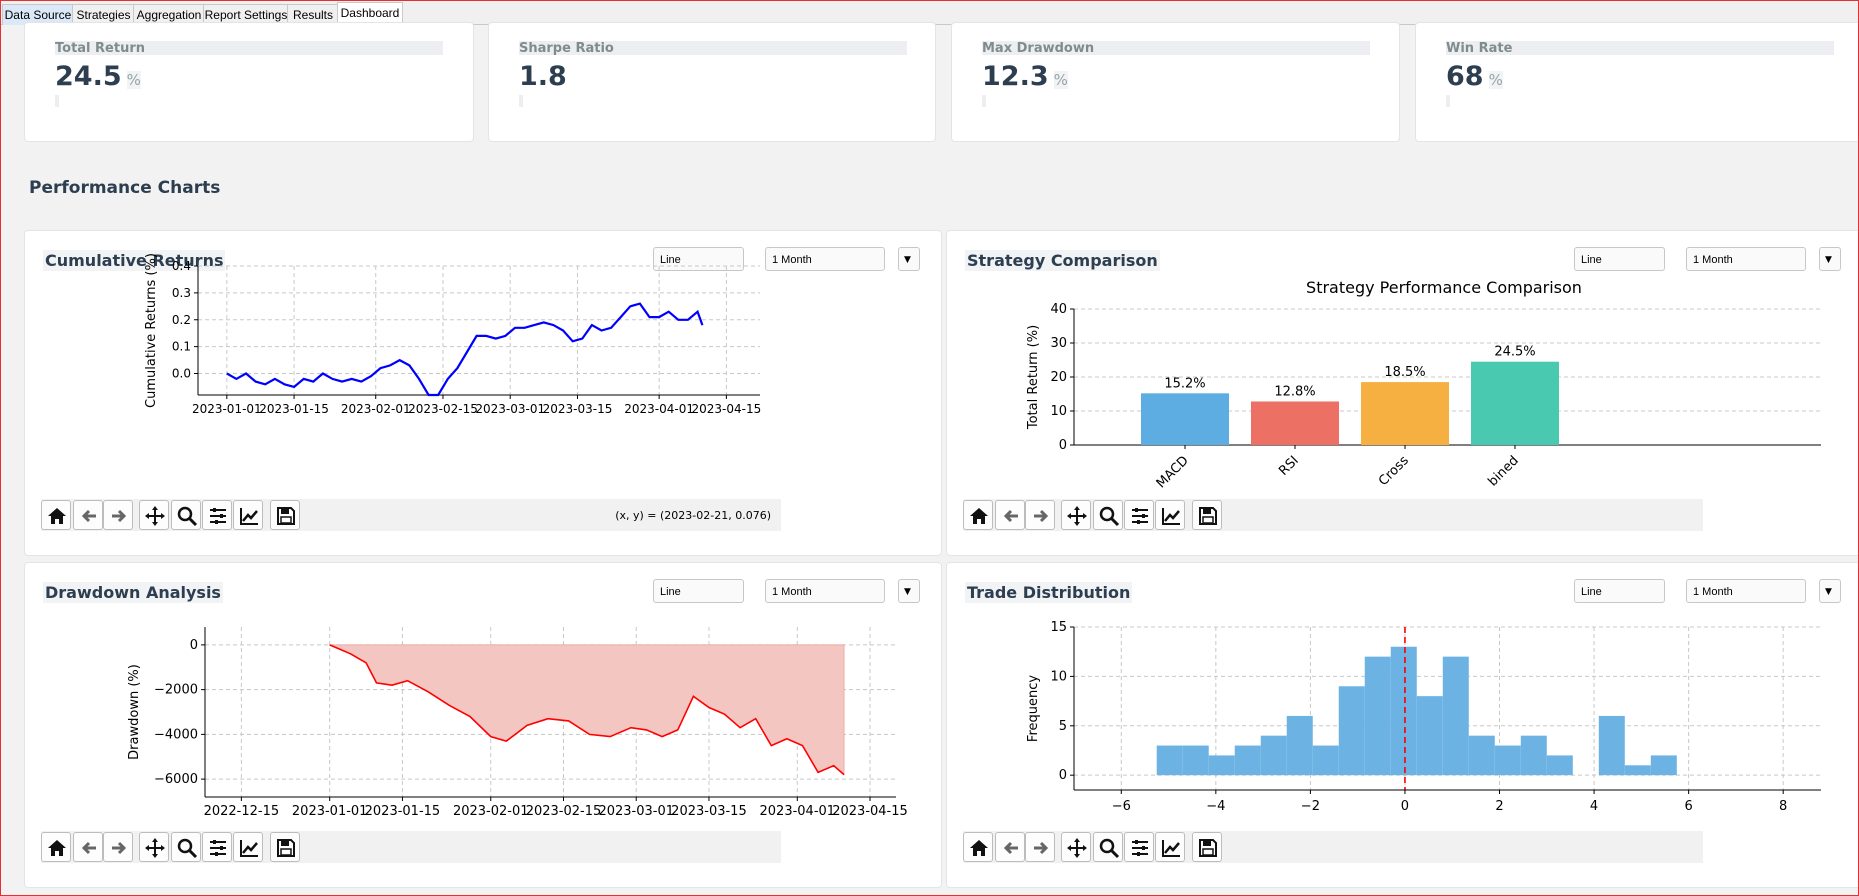 Image resolution: width=1859 pixels, height=896 pixels. I want to click on metric-label: Total Return, so click(249, 48).